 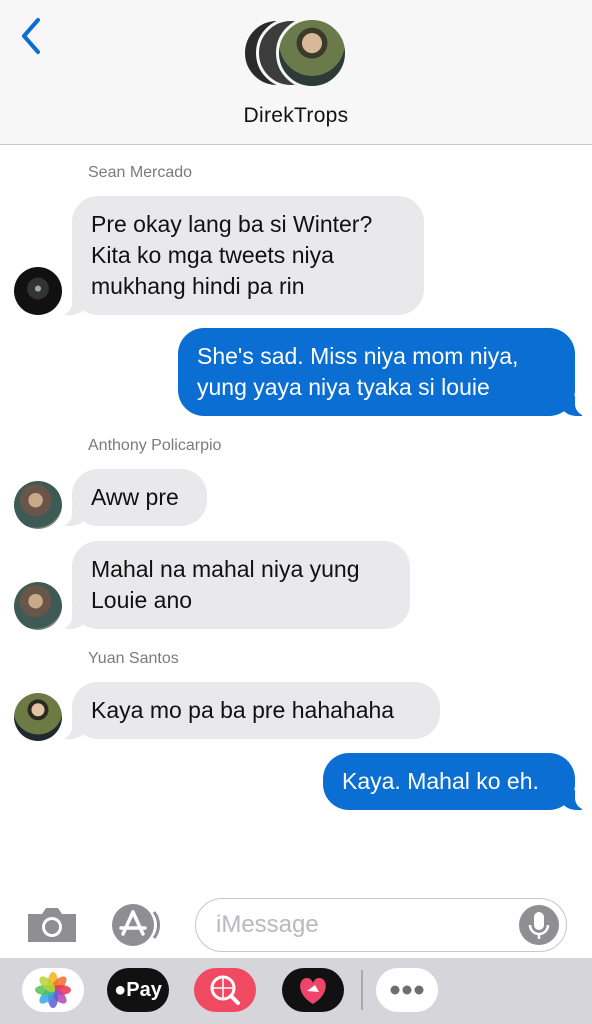 I want to click on message-text: Kaya mo pa ba pre hahahaha, so click(x=243, y=710).